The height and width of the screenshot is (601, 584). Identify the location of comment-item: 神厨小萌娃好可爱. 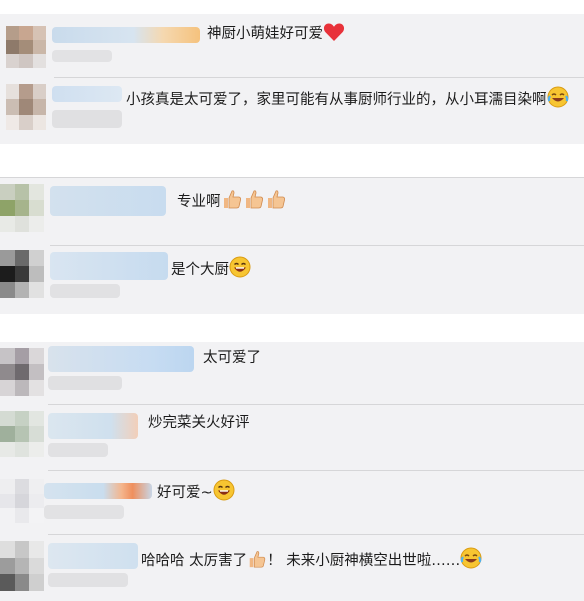
(292, 46).